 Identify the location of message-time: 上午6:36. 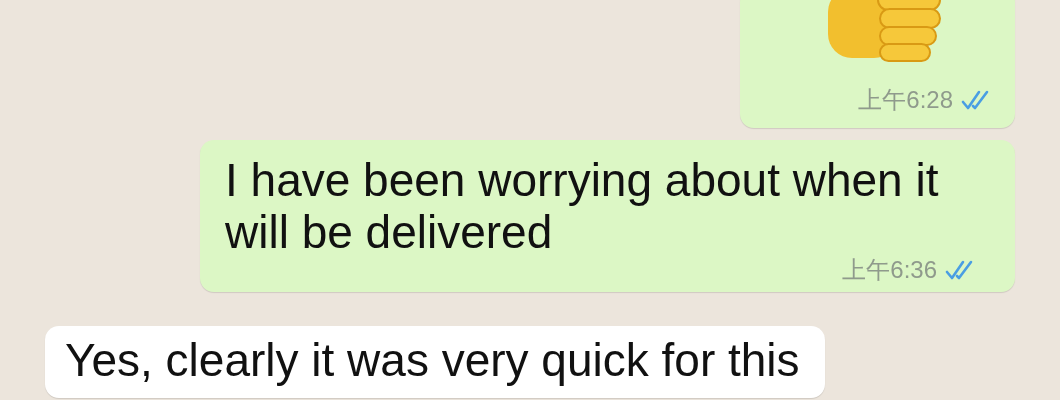
(889, 270).